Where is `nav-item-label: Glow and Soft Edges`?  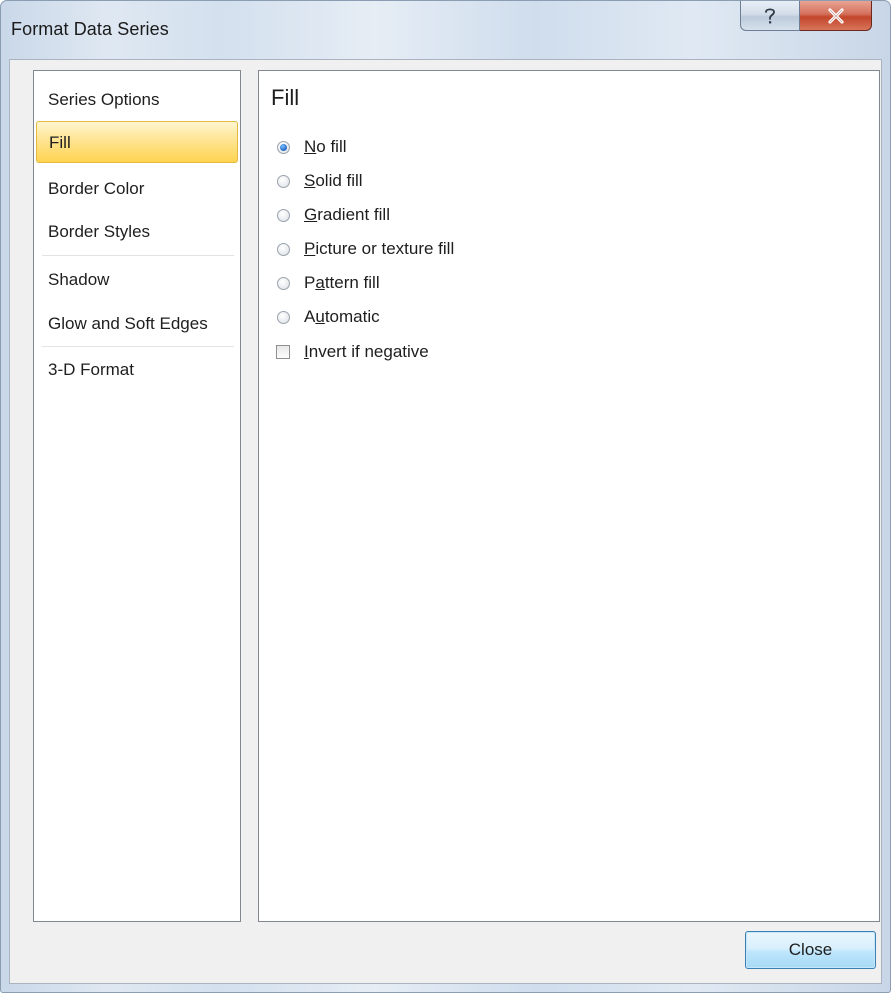
nav-item-label: Glow and Soft Edges is located at coordinates (128, 323).